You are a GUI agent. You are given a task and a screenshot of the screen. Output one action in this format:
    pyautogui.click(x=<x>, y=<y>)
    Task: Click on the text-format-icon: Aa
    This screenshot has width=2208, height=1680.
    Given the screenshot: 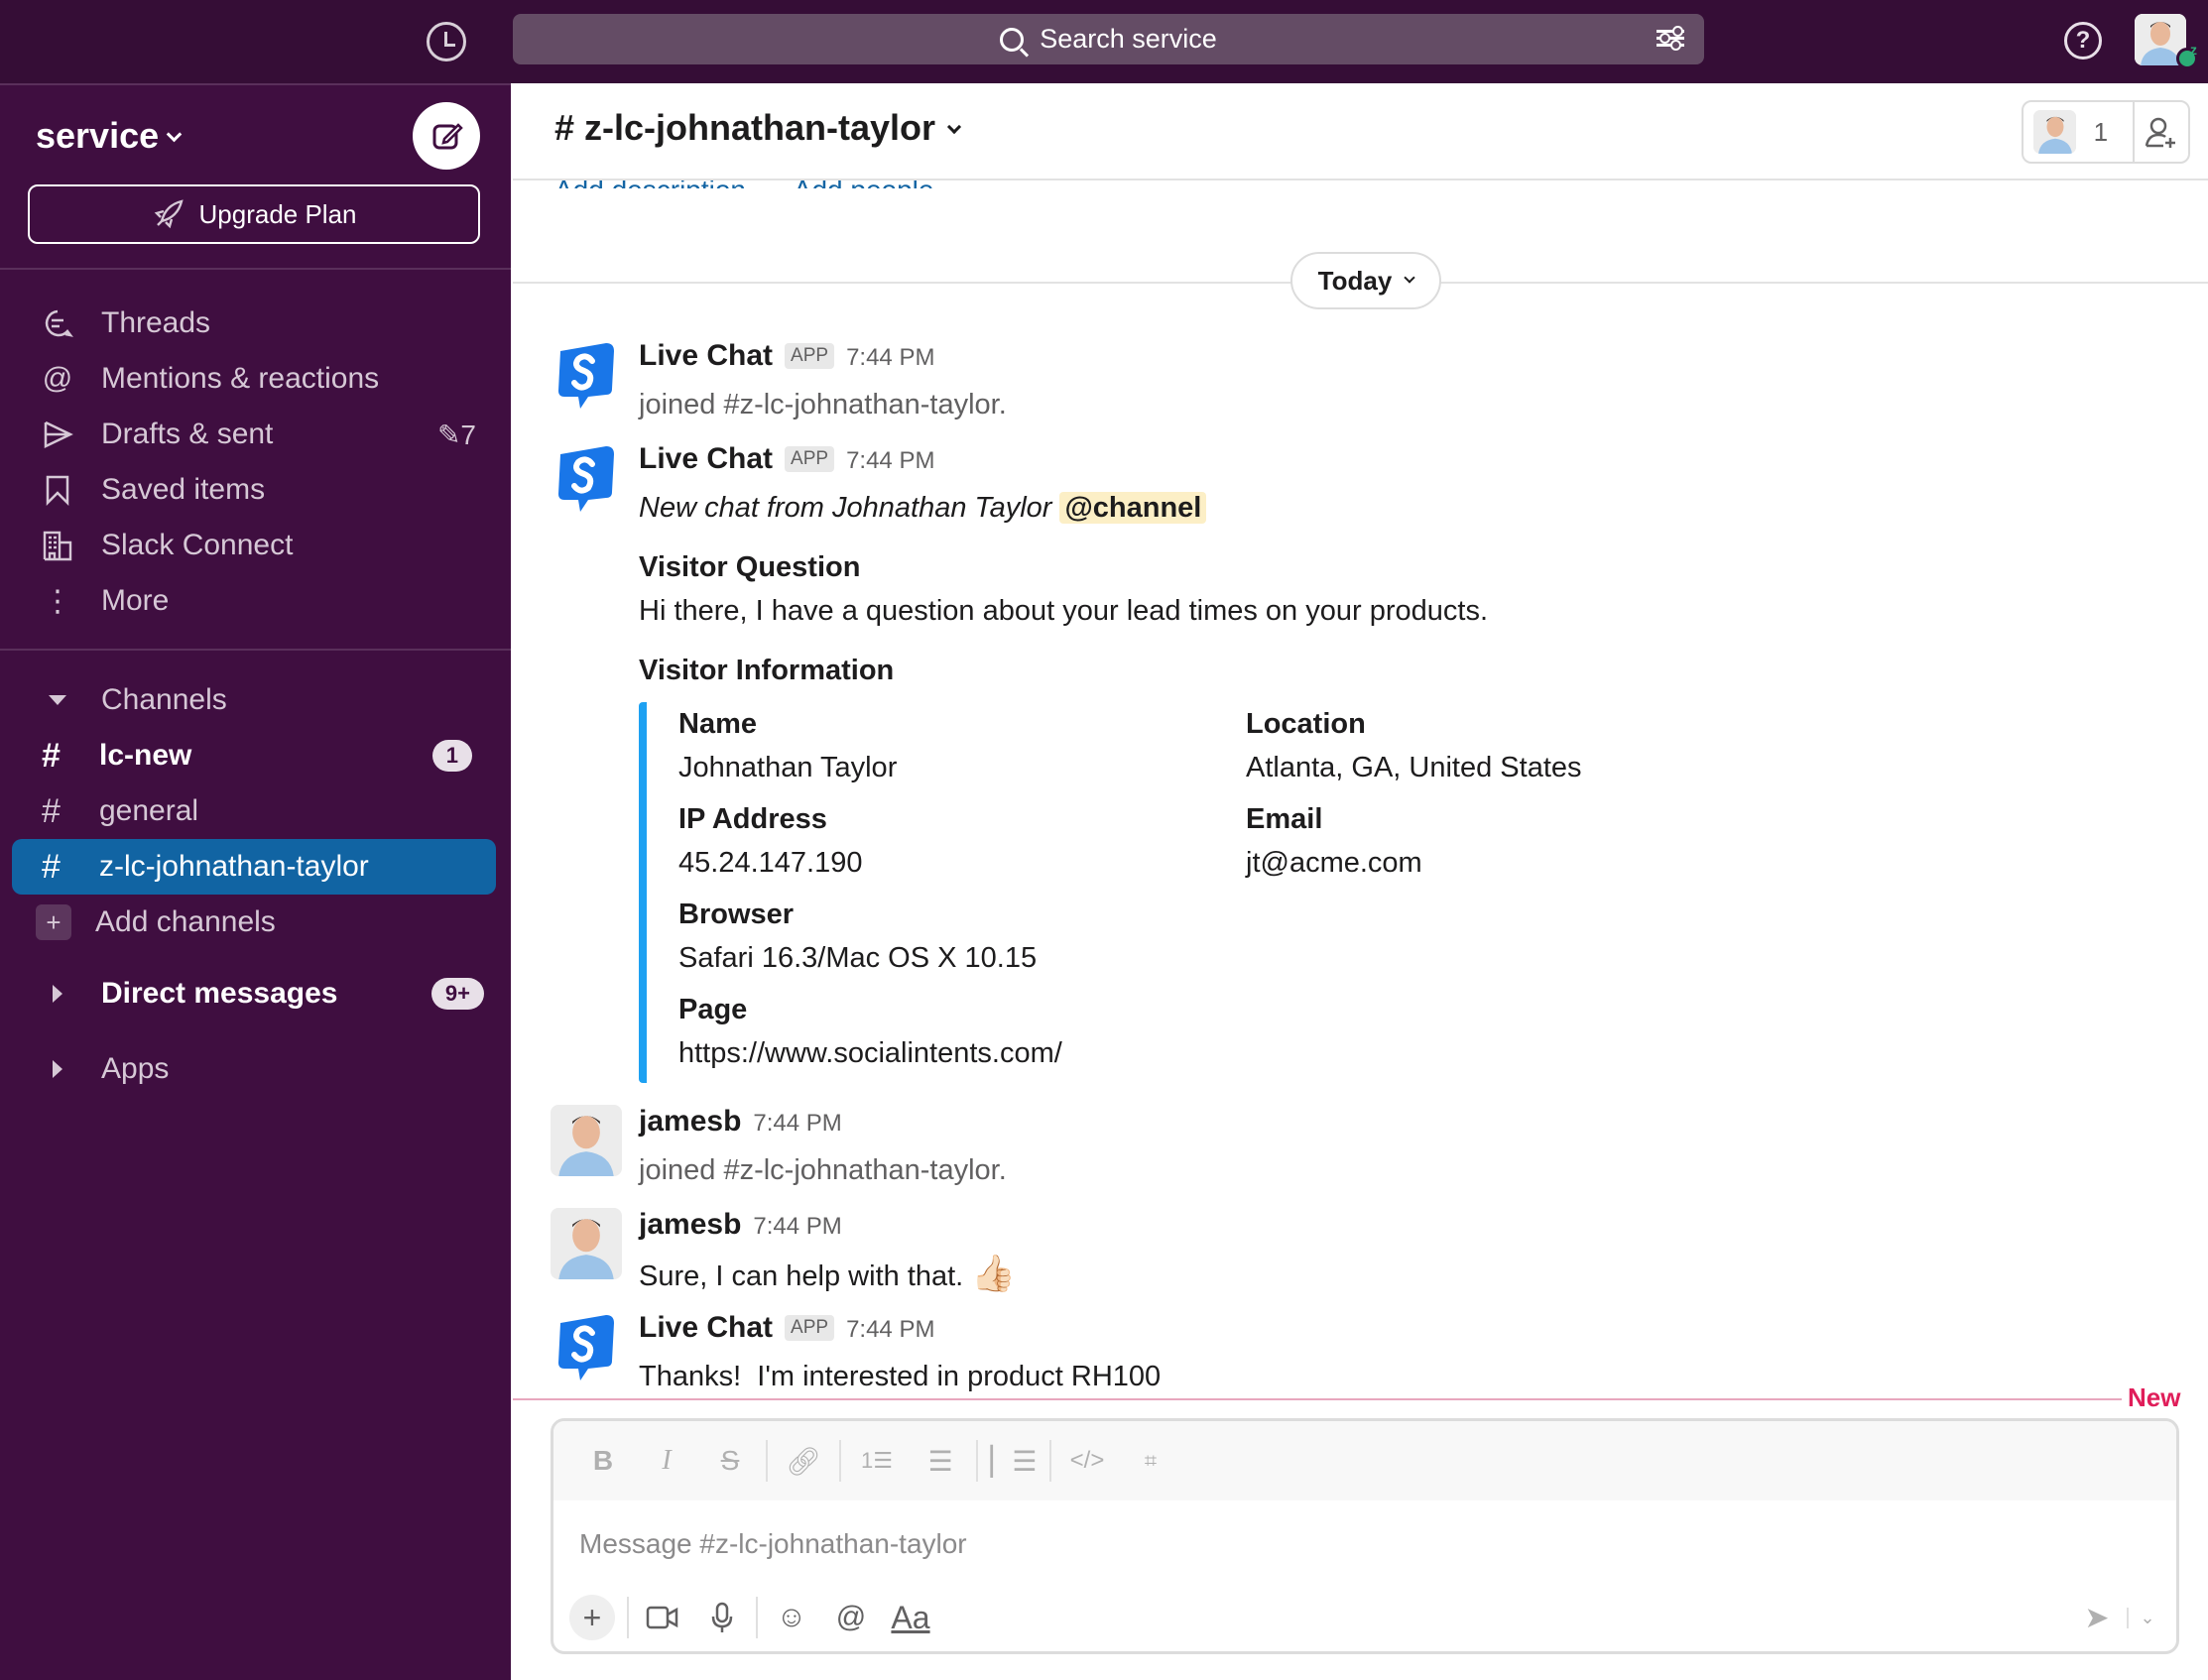 What is the action you would take?
    pyautogui.click(x=910, y=1617)
    